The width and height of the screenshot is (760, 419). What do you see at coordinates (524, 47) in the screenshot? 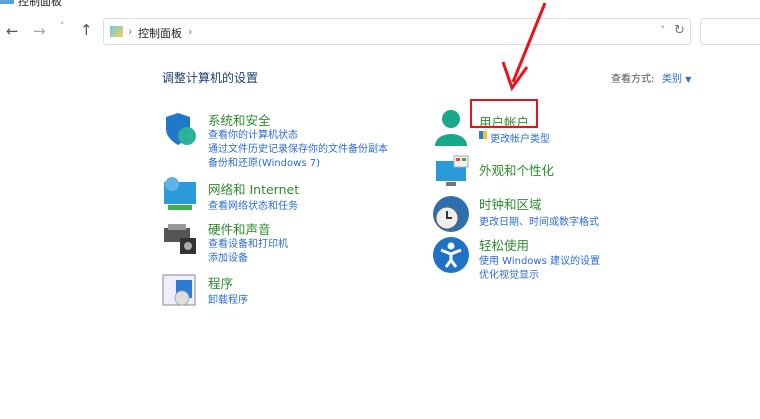
I see `red-arrow-annotation` at bounding box center [524, 47].